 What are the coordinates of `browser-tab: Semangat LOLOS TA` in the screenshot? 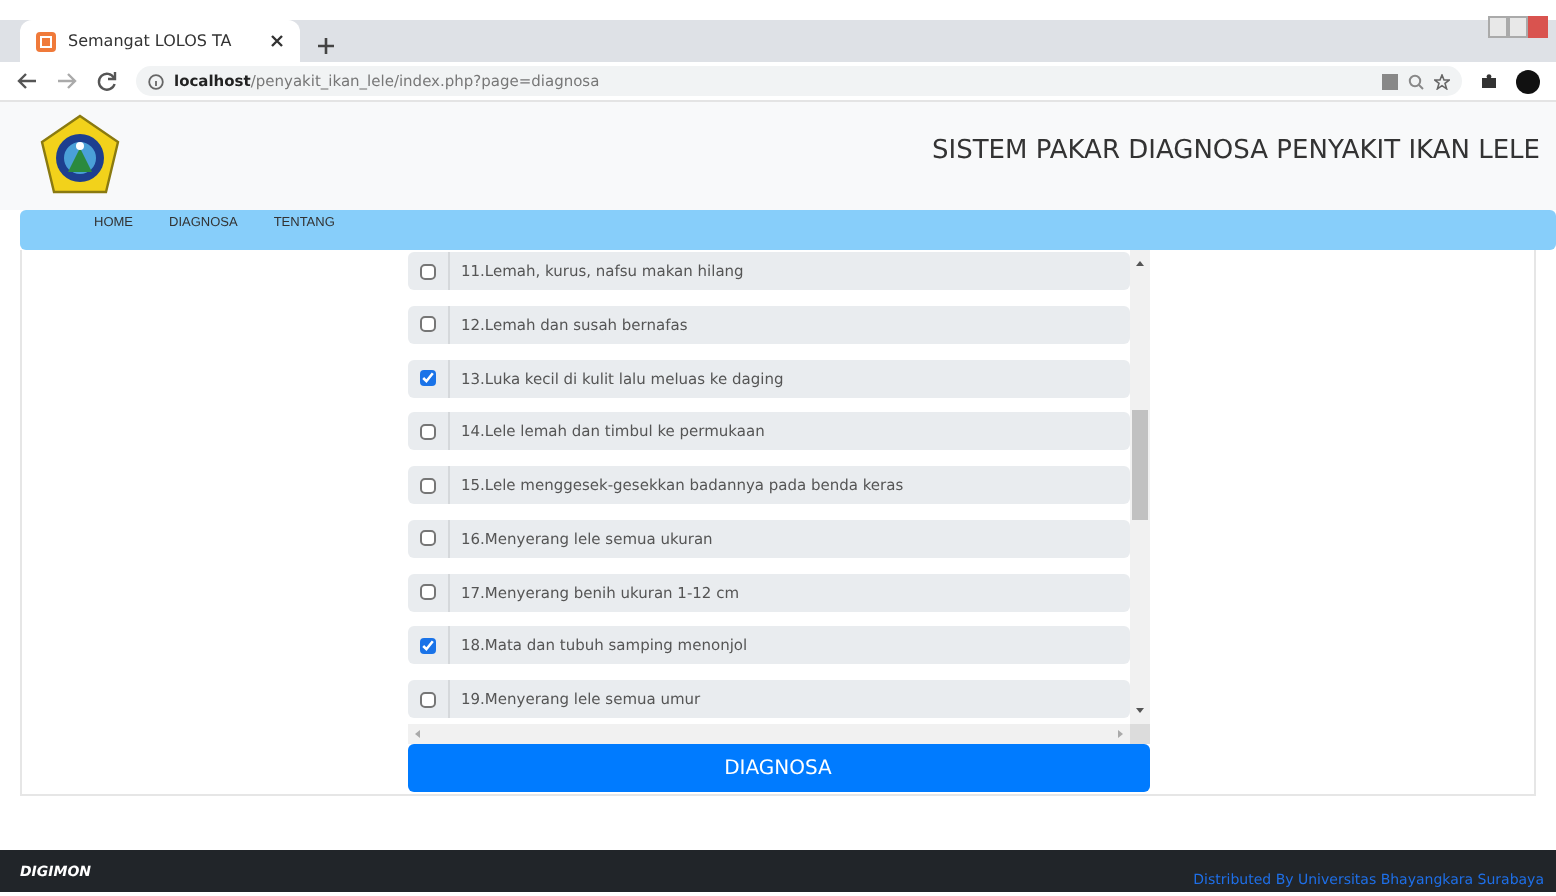 It's located at (160, 41).